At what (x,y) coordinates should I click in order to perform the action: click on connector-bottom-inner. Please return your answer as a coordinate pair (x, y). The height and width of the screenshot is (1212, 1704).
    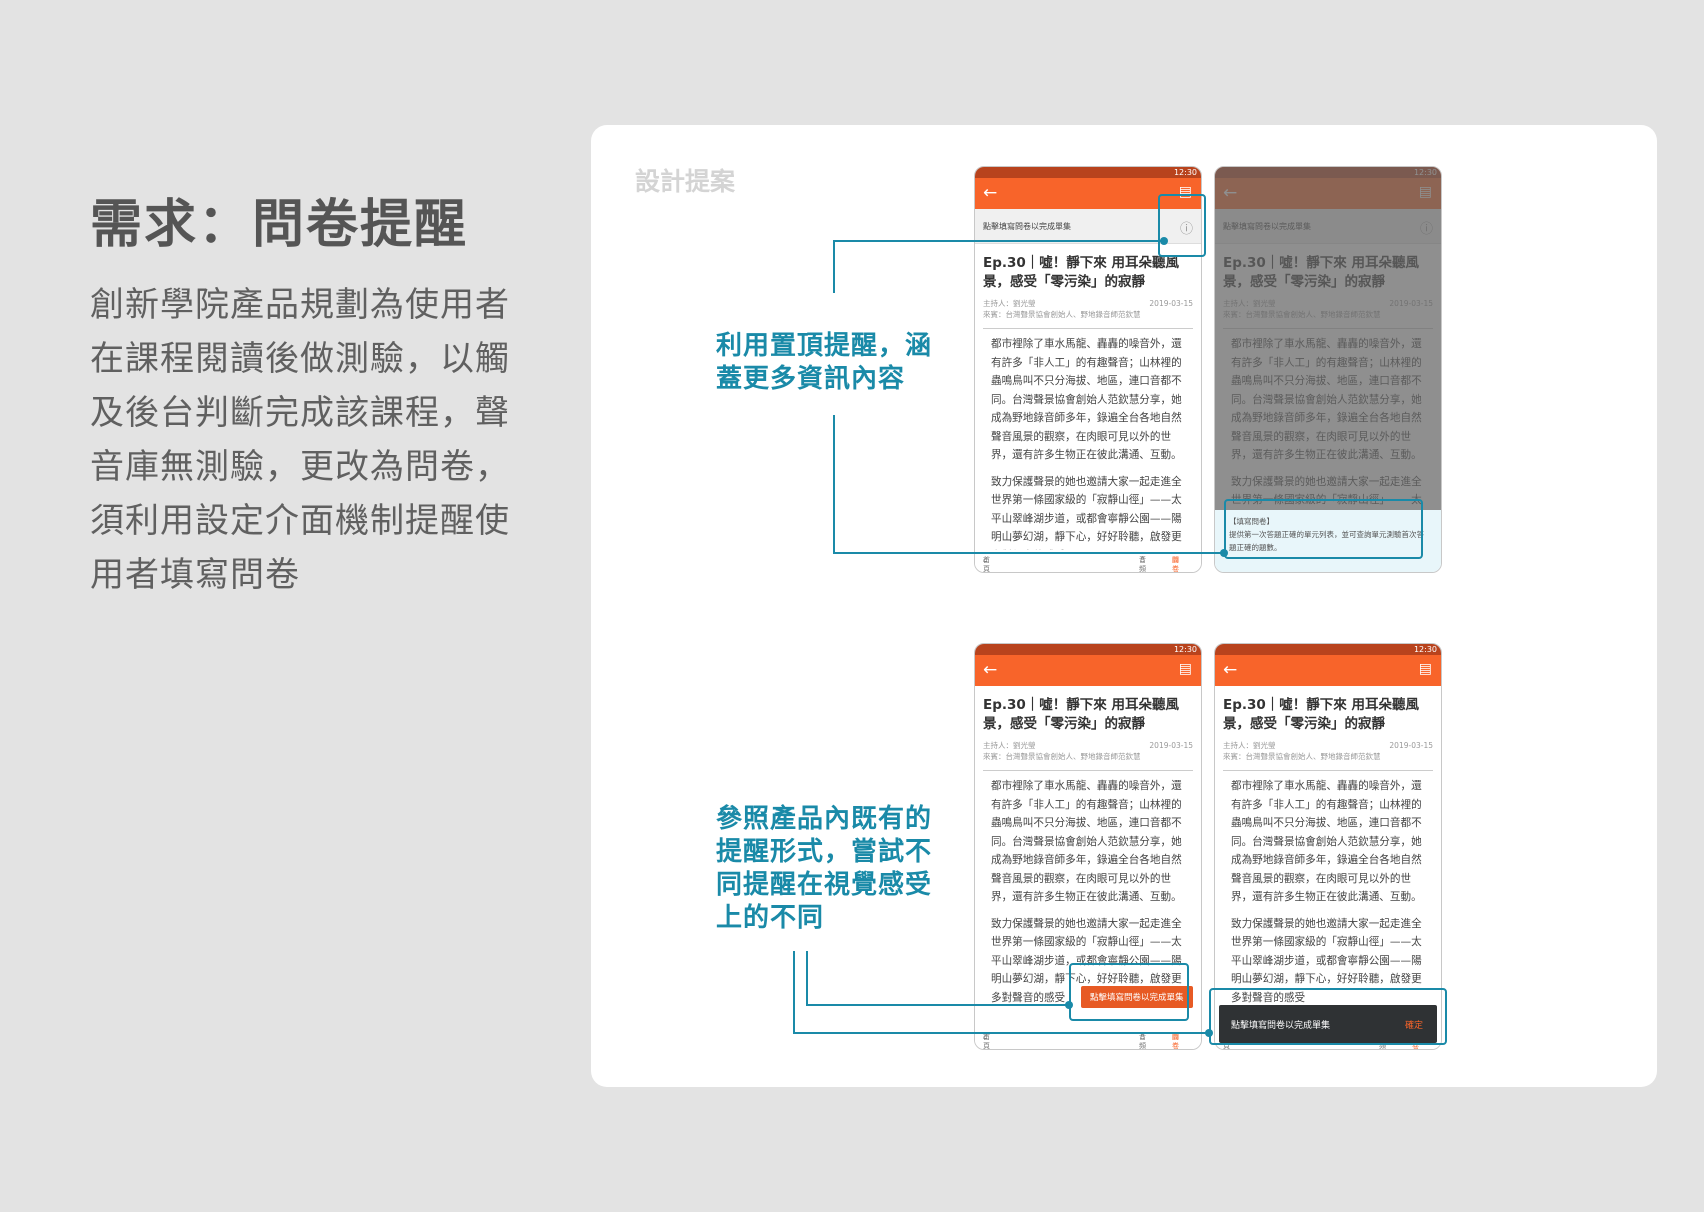
    Looking at the image, I should click on (937, 978).